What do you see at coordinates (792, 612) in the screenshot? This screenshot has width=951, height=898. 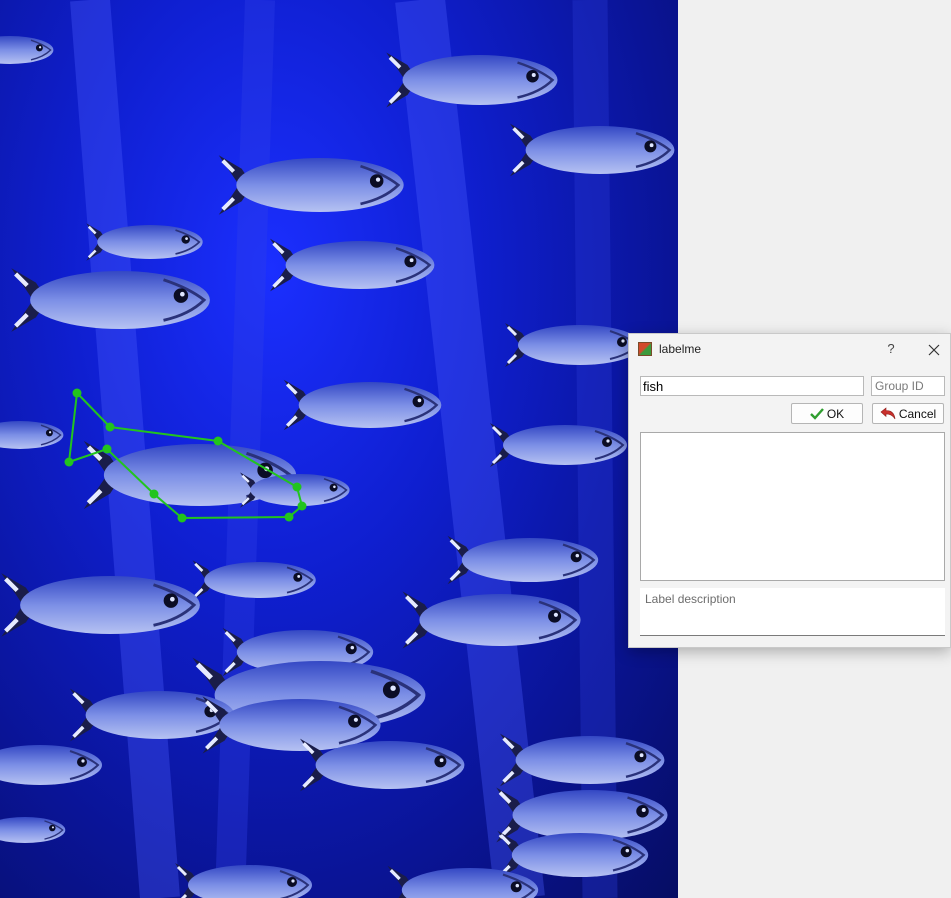 I see `label-description-field` at bounding box center [792, 612].